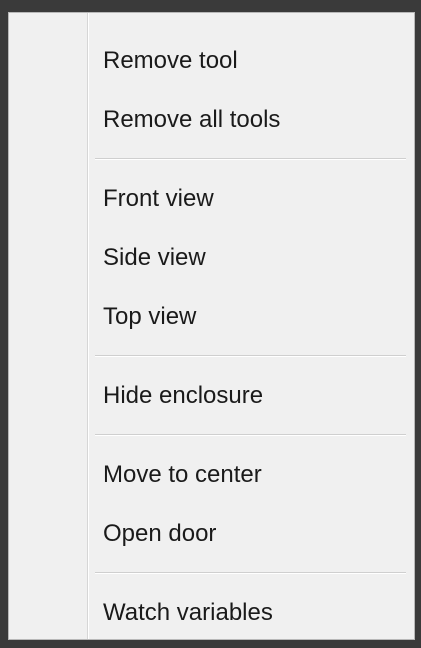  What do you see at coordinates (211, 612) in the screenshot?
I see `menu-item-watch-variables: Watch variables` at bounding box center [211, 612].